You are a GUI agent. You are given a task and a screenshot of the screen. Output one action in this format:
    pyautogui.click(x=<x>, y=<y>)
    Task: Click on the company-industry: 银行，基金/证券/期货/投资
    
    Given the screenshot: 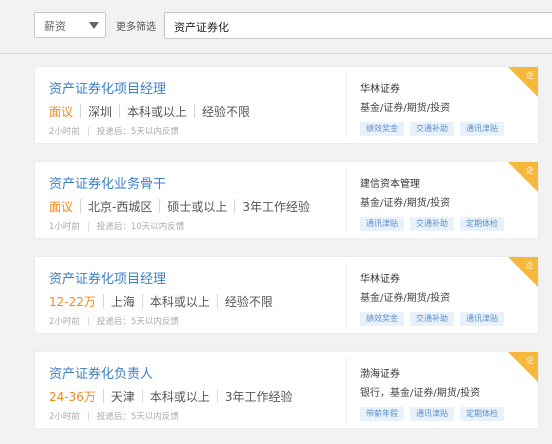 What is the action you would take?
    pyautogui.click(x=420, y=393)
    